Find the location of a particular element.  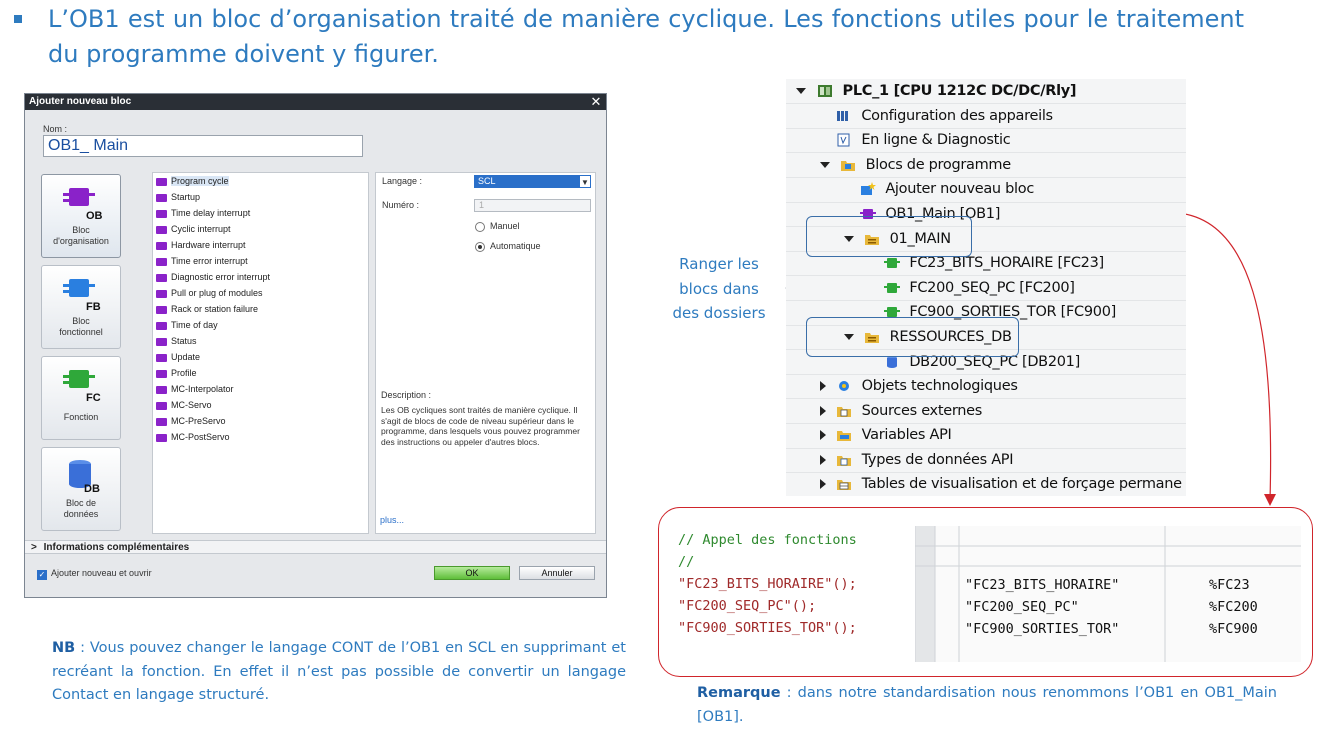

tree-item-vars: Variables API is located at coordinates (886, 435).